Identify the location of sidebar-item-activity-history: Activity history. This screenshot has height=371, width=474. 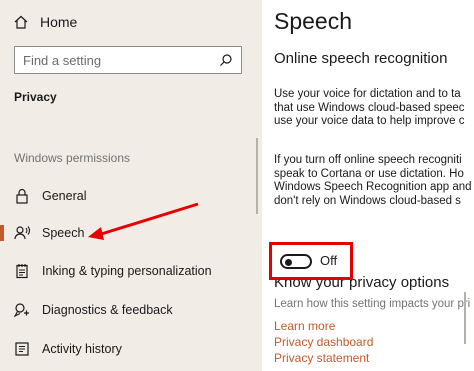
(131, 349).